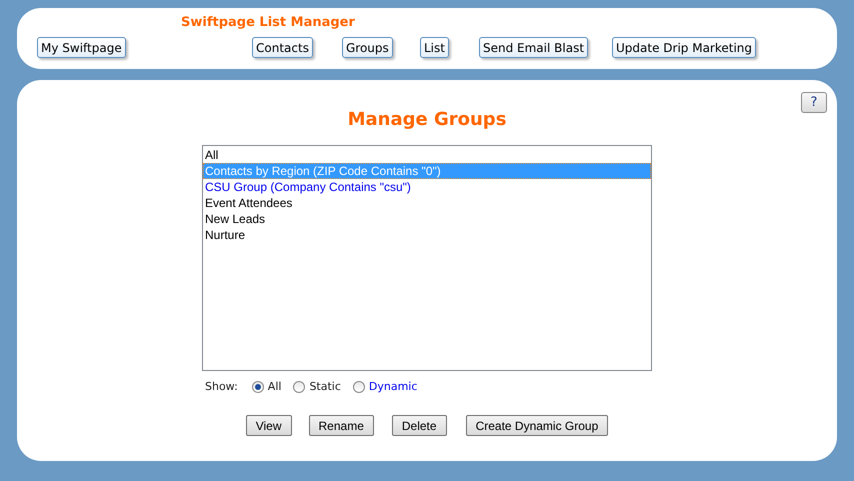 This screenshot has width=854, height=481. I want to click on help-button: ?, so click(814, 102).